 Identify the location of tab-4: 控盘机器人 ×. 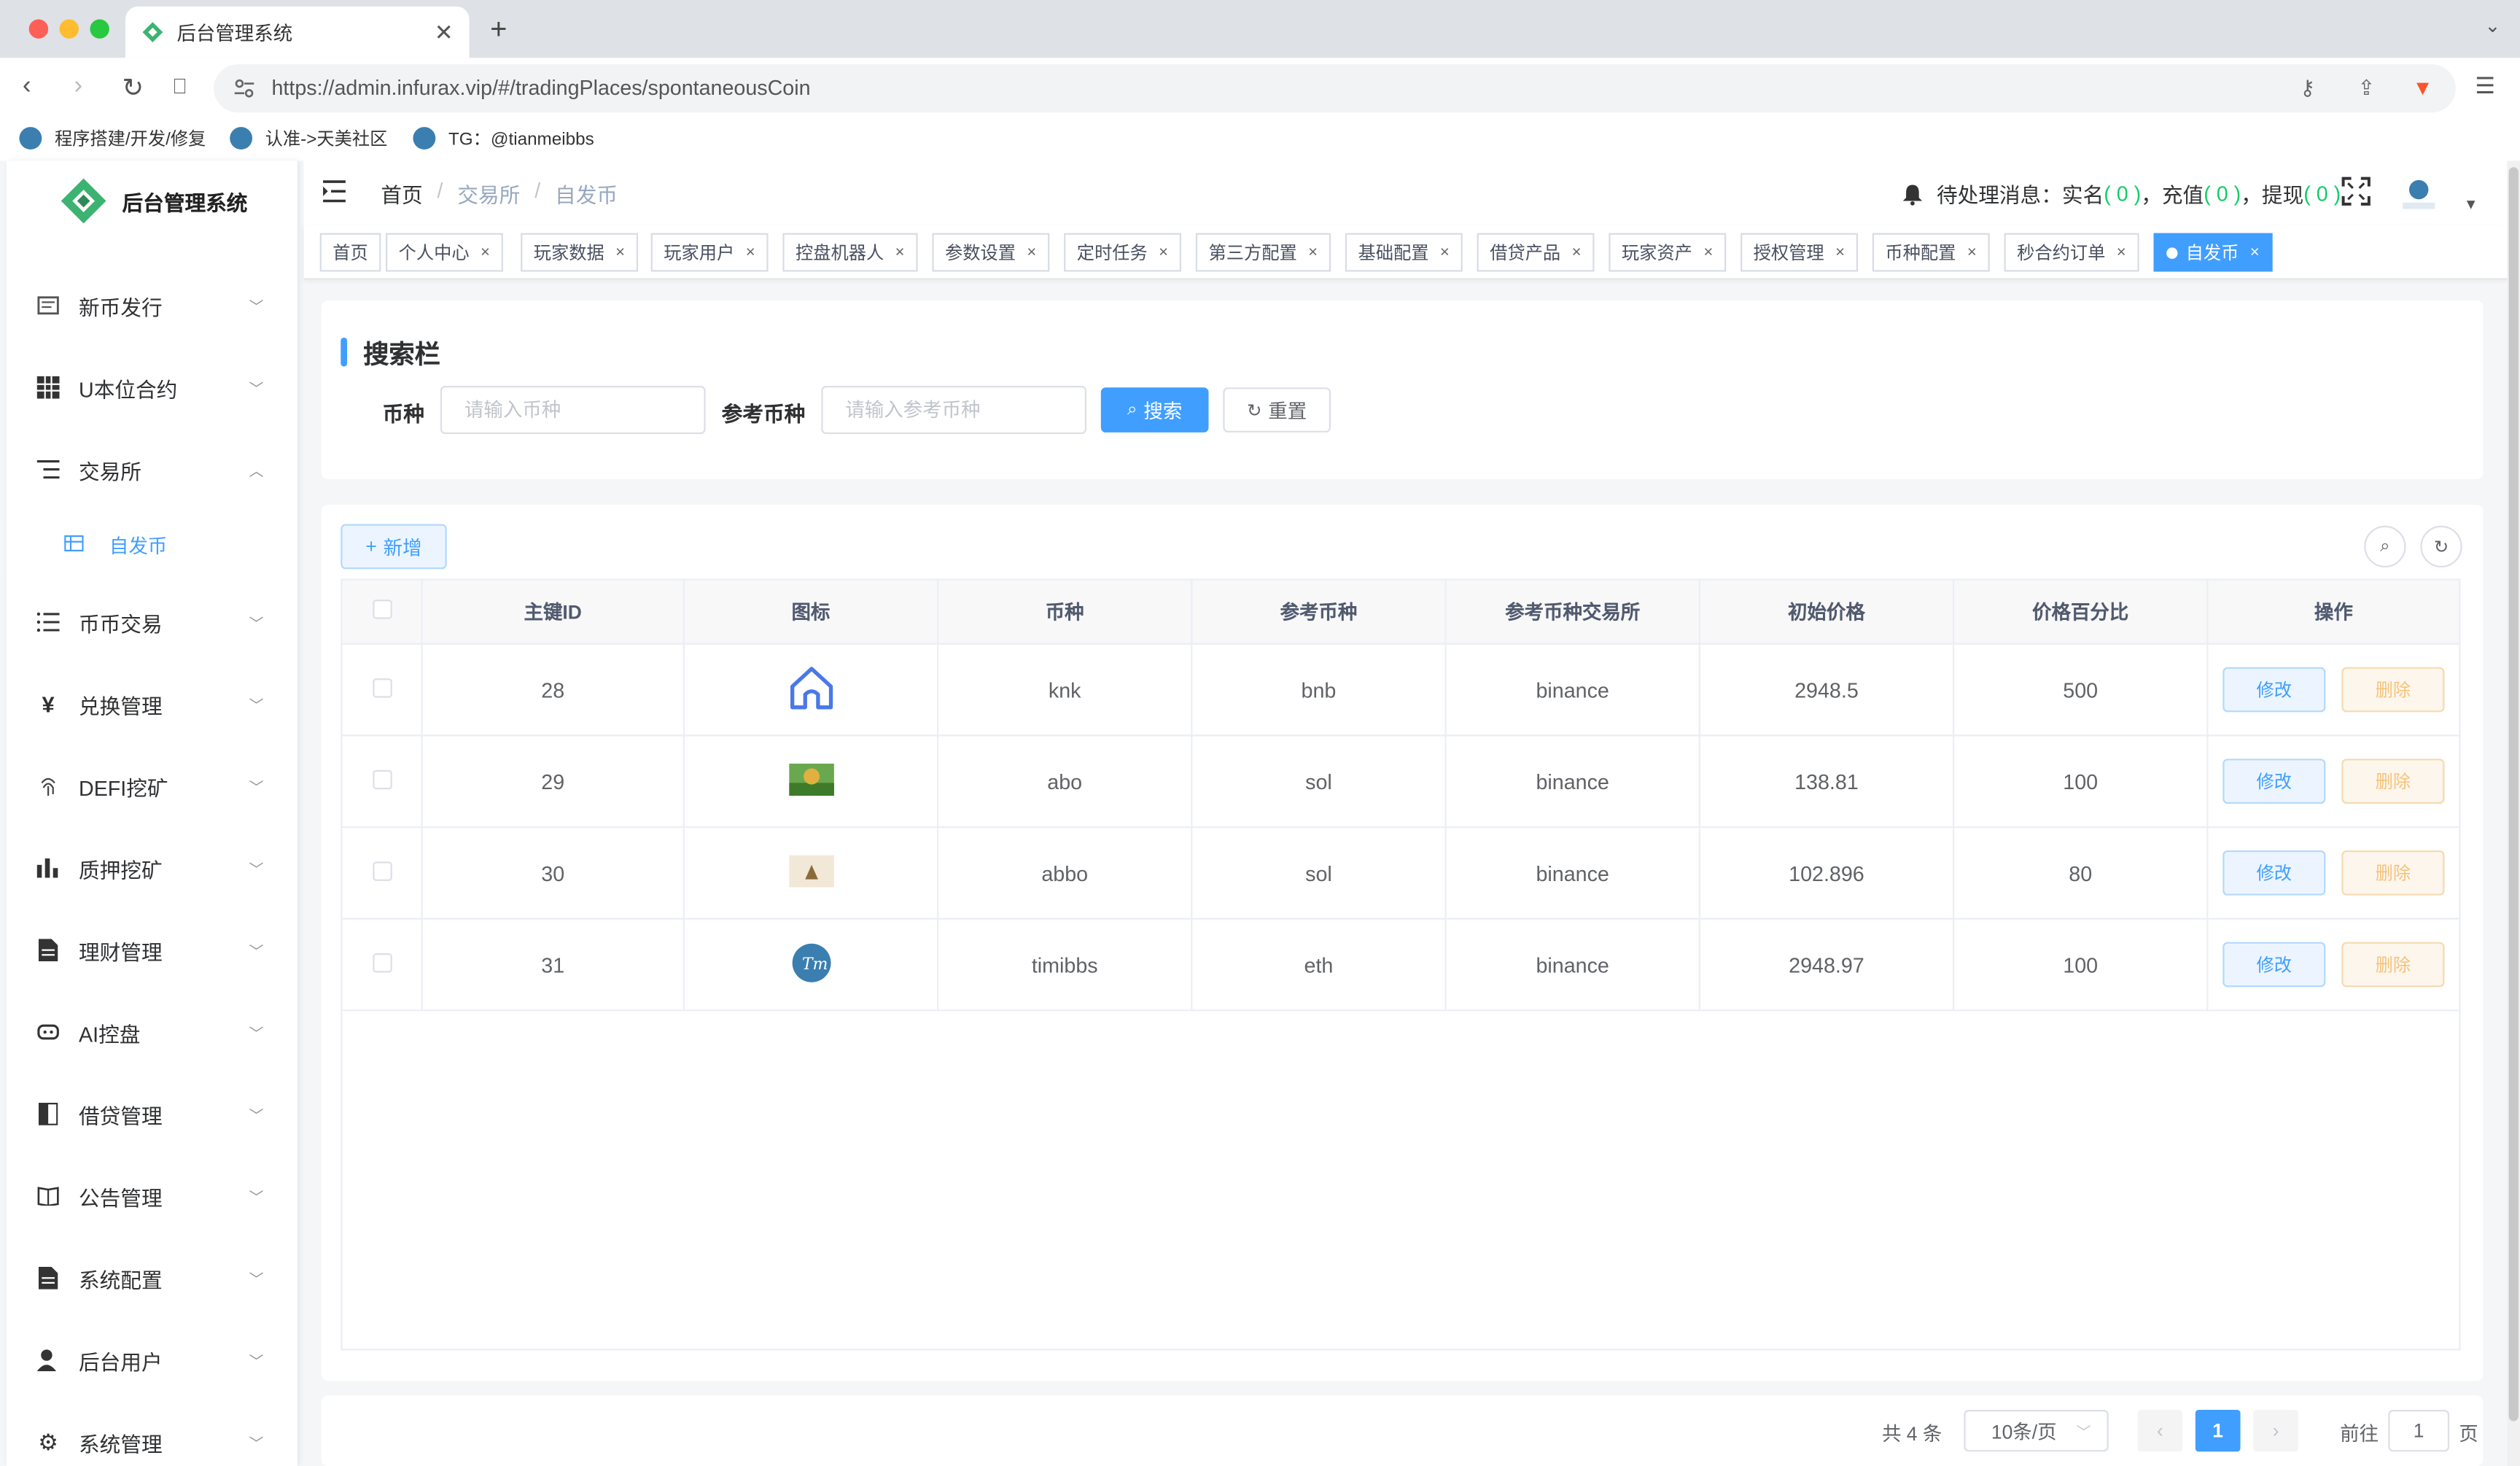
(850, 252).